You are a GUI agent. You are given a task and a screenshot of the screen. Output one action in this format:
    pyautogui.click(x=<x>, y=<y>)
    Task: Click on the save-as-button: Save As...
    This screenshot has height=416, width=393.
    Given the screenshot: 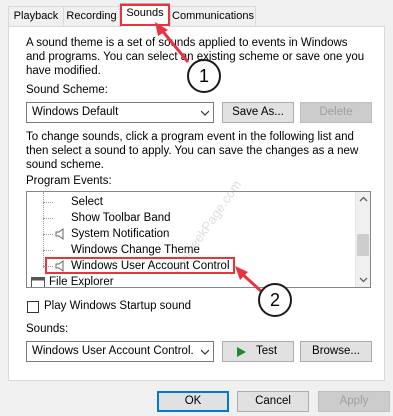 What is the action you would take?
    pyautogui.click(x=258, y=112)
    